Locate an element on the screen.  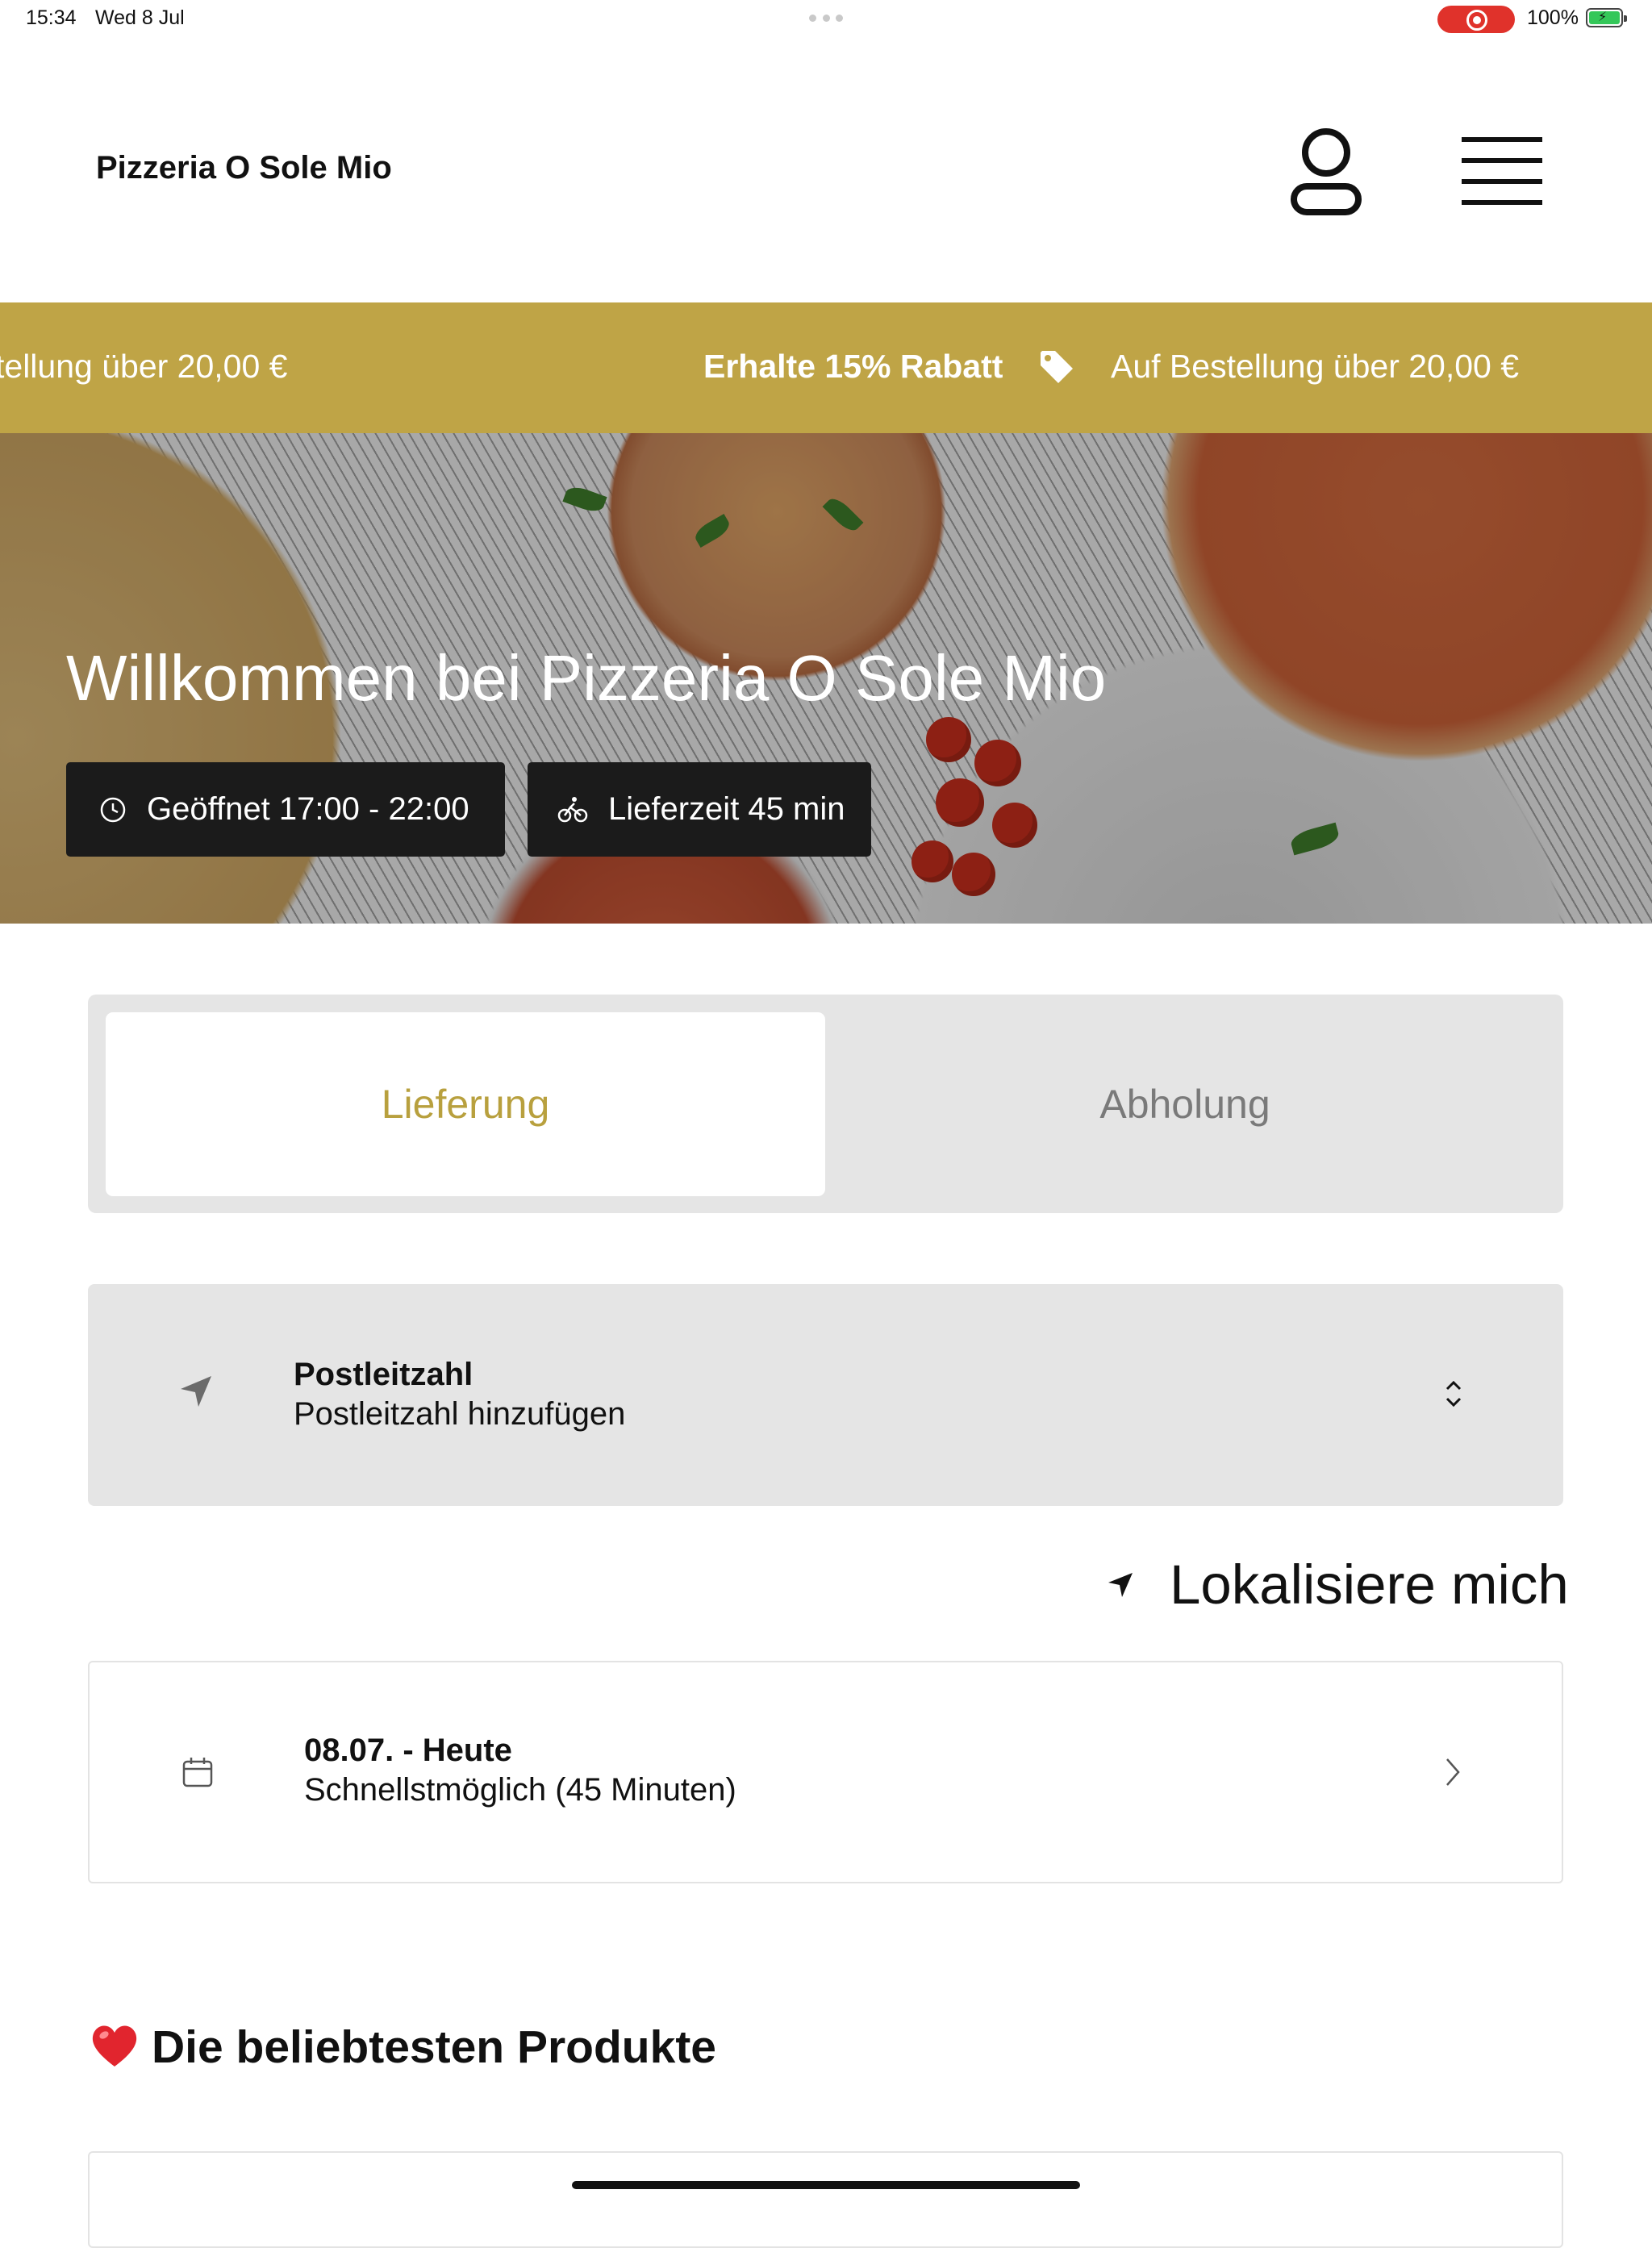
opening-hours-chip: Geöffnet 17:00 - 22:00 is located at coordinates (285, 809).